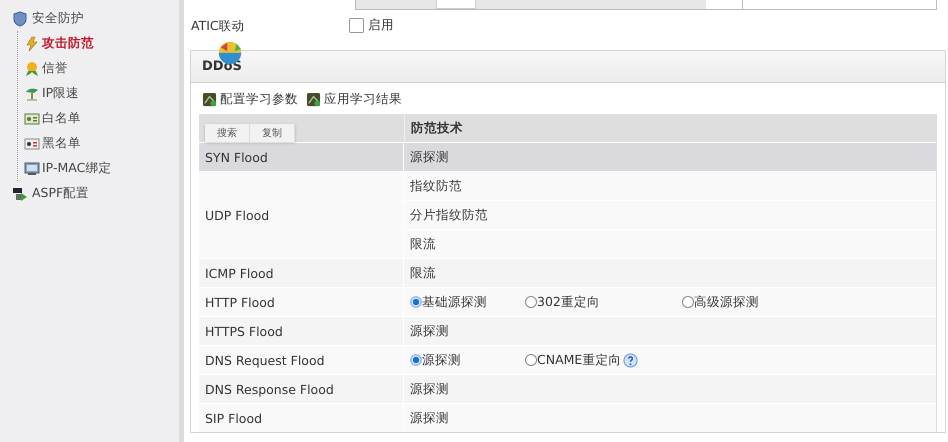 The width and height of the screenshot is (948, 442). I want to click on table-cell: SIP Flood, so click(233, 418).